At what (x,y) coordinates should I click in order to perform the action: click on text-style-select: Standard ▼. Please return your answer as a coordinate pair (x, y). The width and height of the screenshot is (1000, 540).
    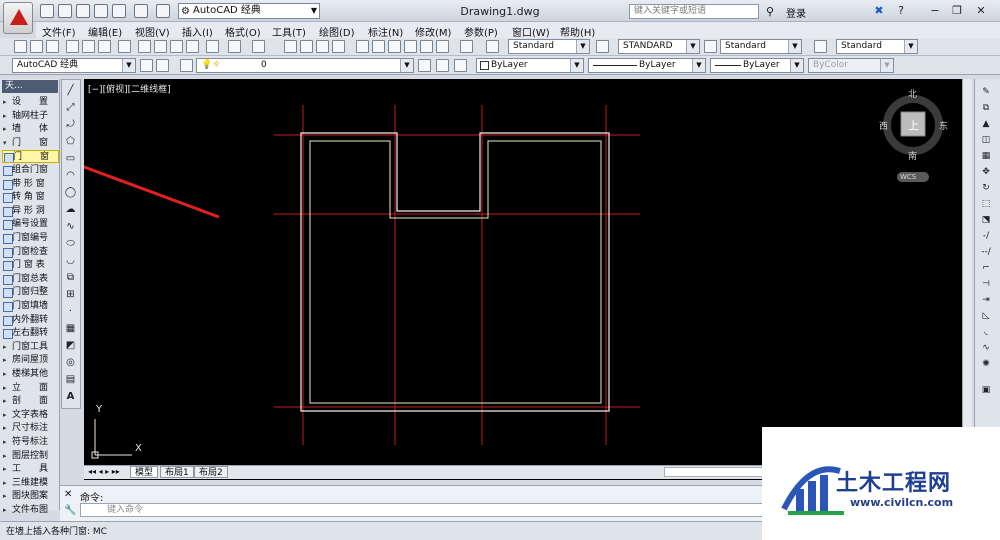
    Looking at the image, I should click on (549, 46).